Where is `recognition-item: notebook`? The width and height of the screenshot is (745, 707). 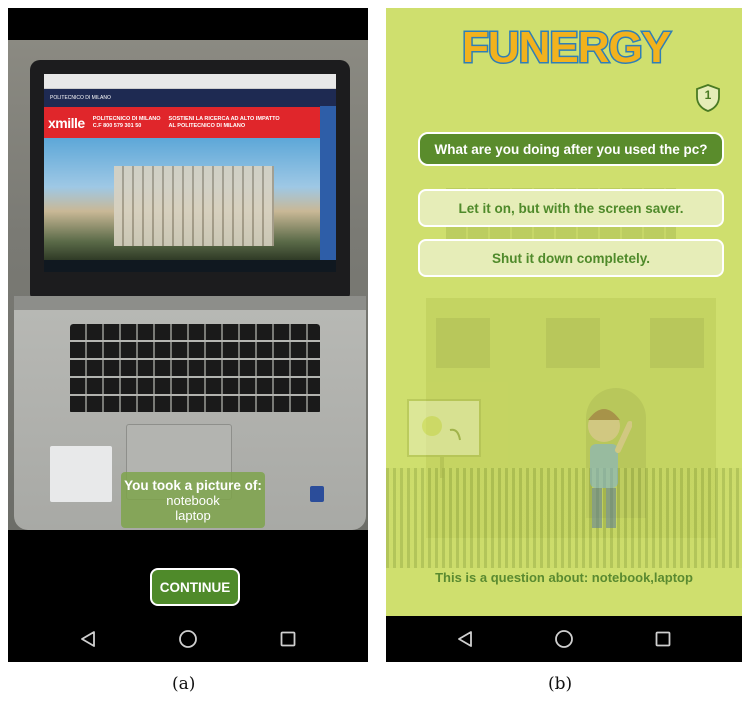 recognition-item: notebook is located at coordinates (193, 500).